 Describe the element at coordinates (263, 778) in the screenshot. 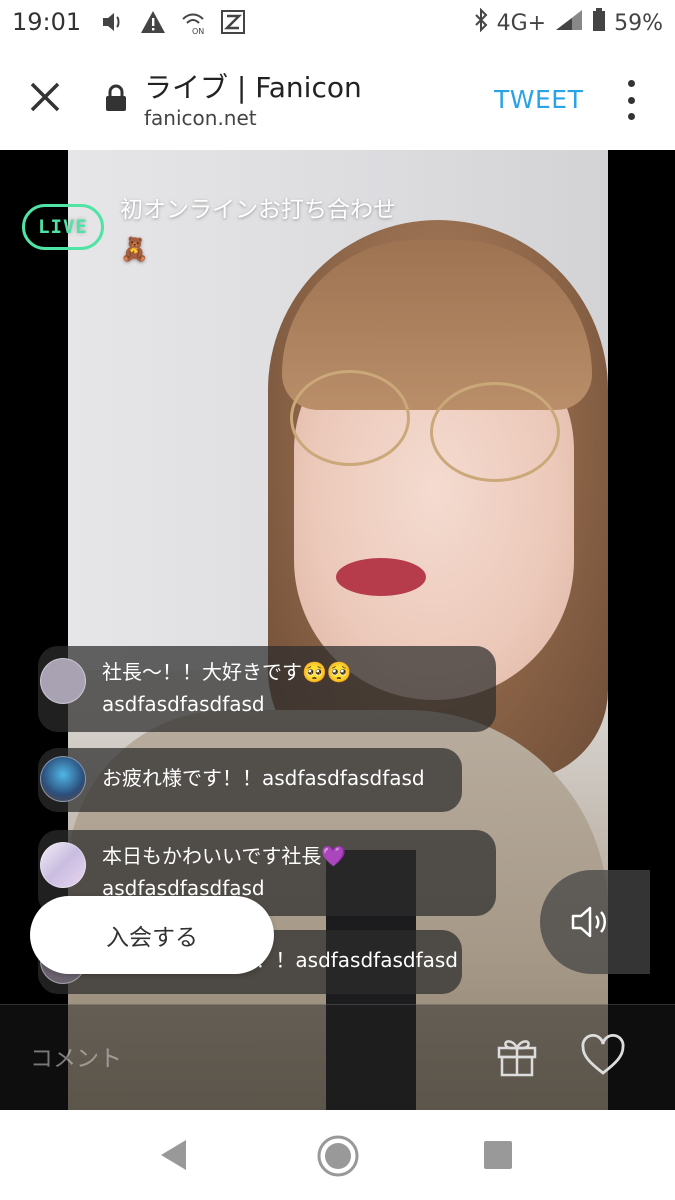

I see `comment-text: お疲れ様です！！asdfasdfasdfasd` at that location.